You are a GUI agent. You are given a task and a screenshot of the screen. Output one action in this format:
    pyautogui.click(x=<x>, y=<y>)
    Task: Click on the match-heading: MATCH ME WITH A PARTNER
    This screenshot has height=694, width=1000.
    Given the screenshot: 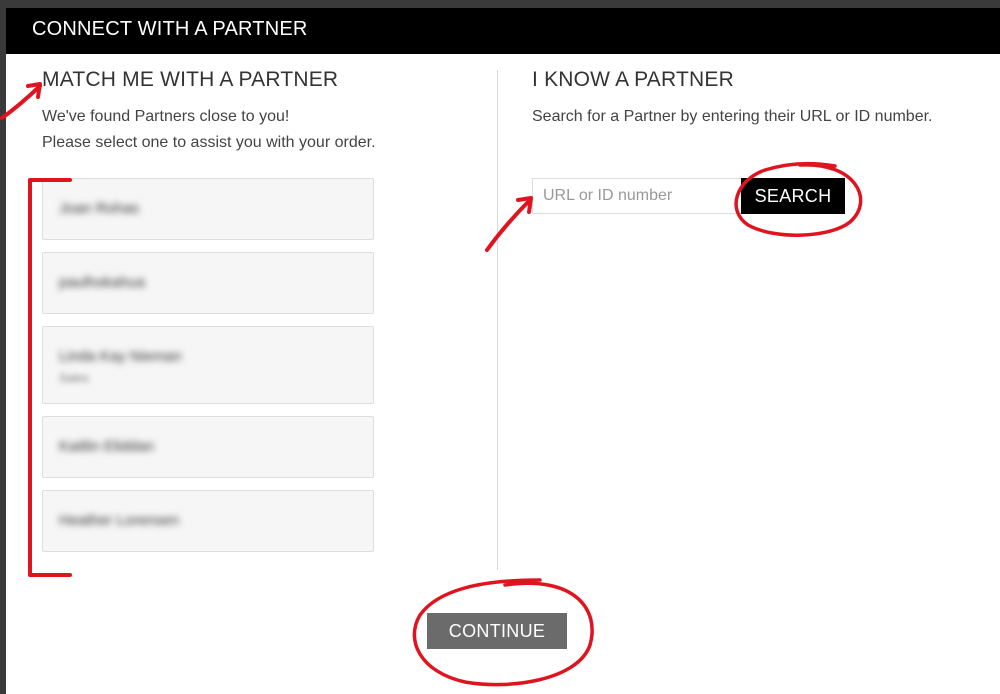 What is the action you would take?
    pyautogui.click(x=190, y=79)
    